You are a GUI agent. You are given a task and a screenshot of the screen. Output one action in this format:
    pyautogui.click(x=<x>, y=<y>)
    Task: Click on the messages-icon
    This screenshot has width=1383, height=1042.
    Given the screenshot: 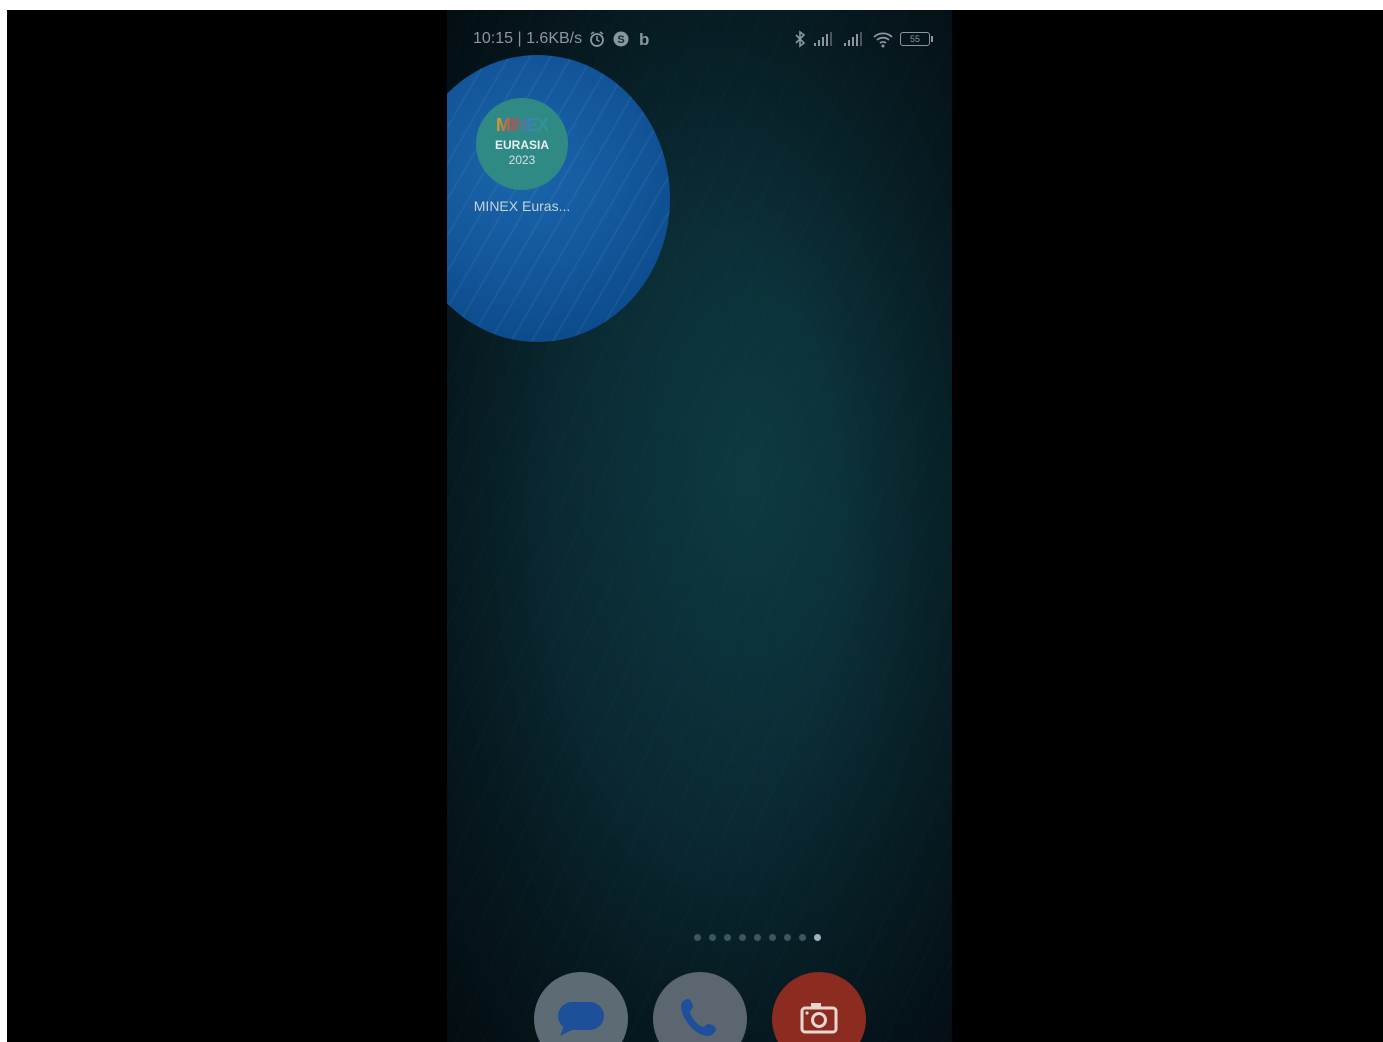 What is the action you would take?
    pyautogui.click(x=581, y=1014)
    